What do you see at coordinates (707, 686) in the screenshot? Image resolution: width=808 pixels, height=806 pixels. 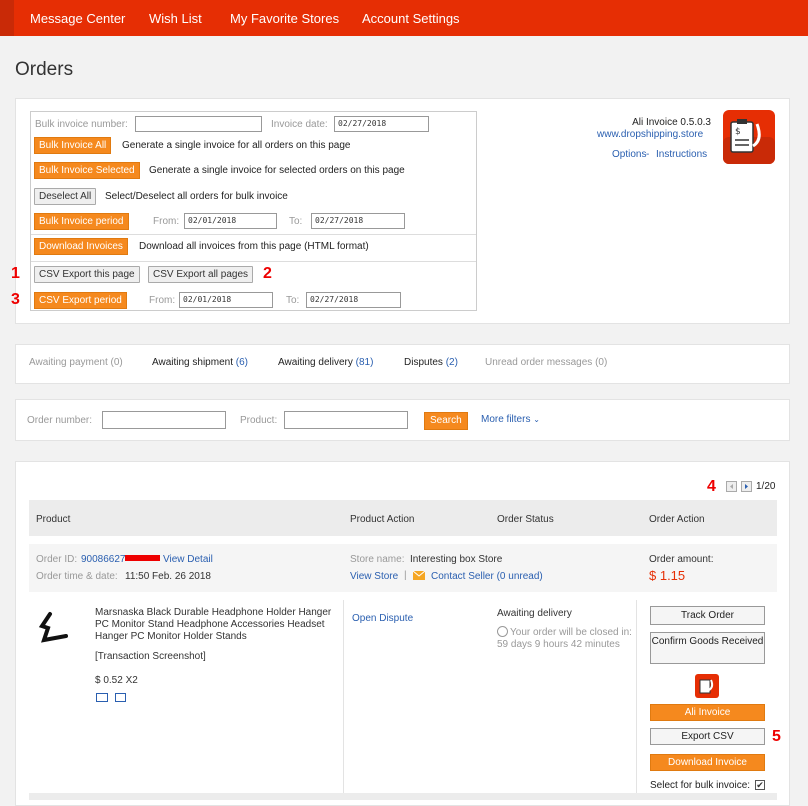 I see `ali-invoice-icon` at bounding box center [707, 686].